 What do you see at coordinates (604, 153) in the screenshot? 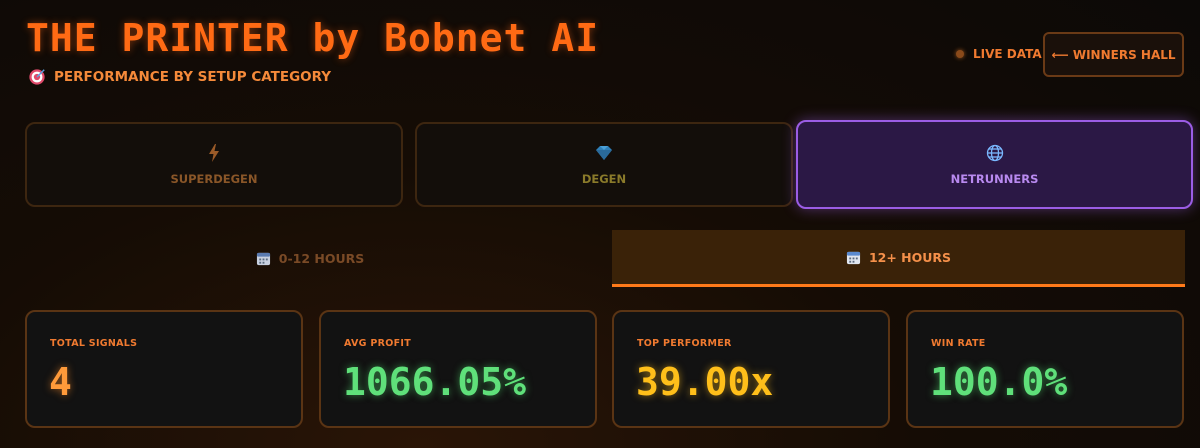
I see `diamond-icon` at bounding box center [604, 153].